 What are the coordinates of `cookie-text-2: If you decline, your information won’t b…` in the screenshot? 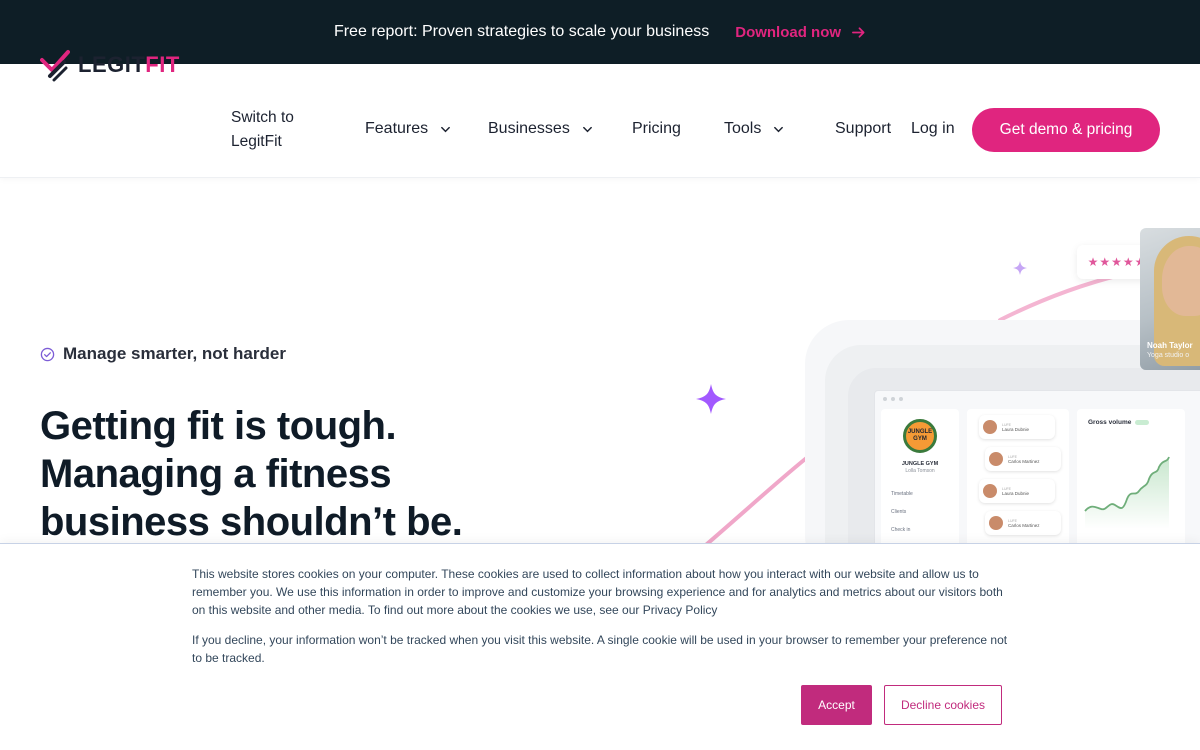 It's located at (600, 649).